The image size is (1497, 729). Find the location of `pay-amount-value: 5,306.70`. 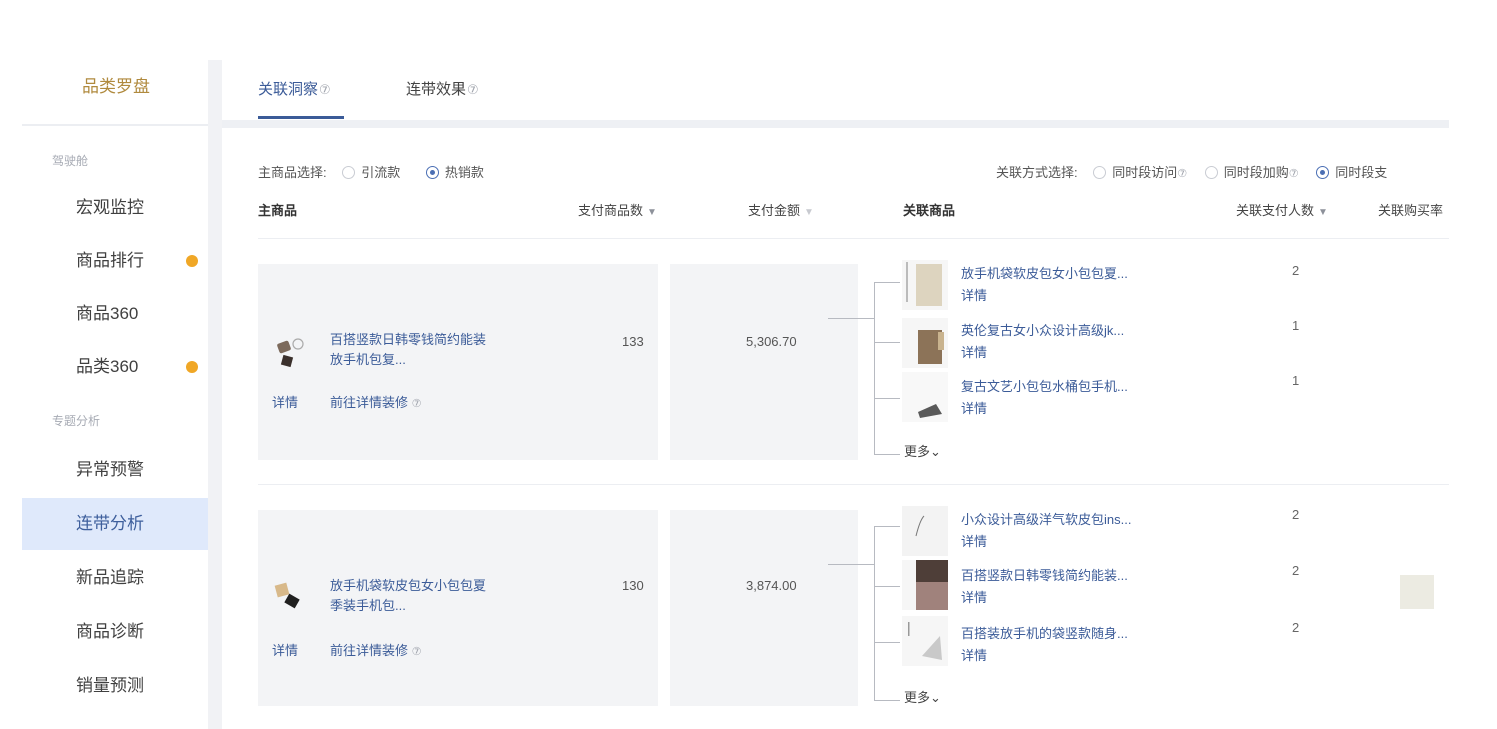

pay-amount-value: 5,306.70 is located at coordinates (771, 341).